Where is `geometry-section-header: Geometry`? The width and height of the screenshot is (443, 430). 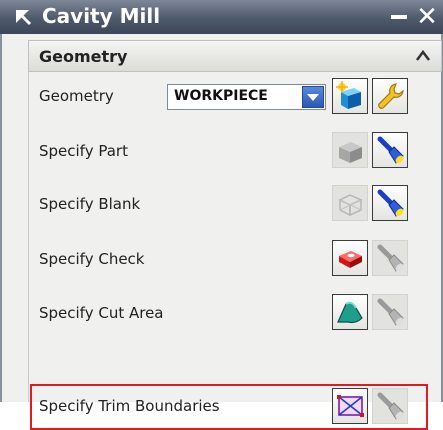
geometry-section-header: Geometry is located at coordinates (235, 56).